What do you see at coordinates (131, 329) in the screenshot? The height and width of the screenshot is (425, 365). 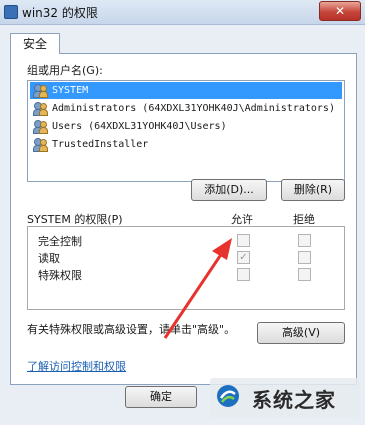 I see `advanced-info-text: 有关特殊权限或高级设置，请单击"高级"。` at bounding box center [131, 329].